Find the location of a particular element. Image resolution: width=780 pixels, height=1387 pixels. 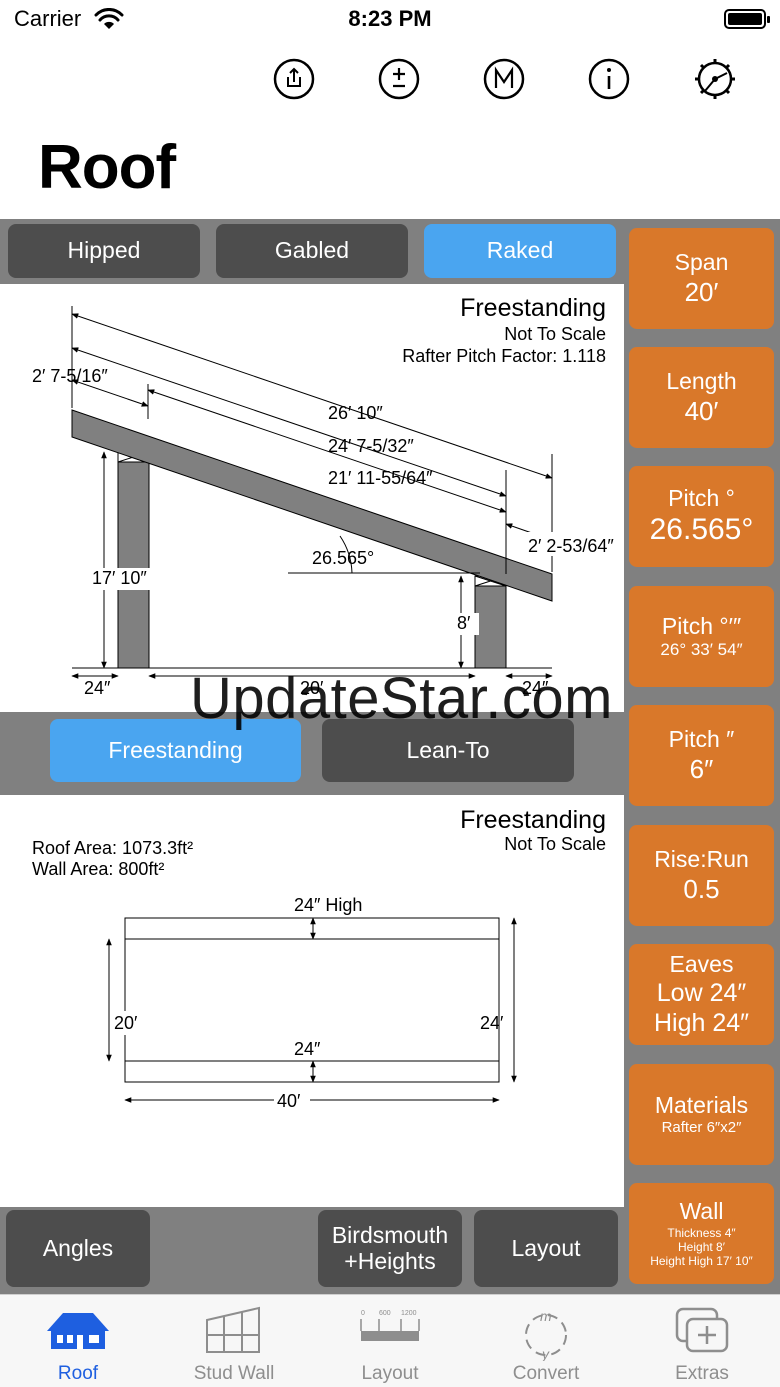

eaves-high-value: High 24″ is located at coordinates (701, 1023).